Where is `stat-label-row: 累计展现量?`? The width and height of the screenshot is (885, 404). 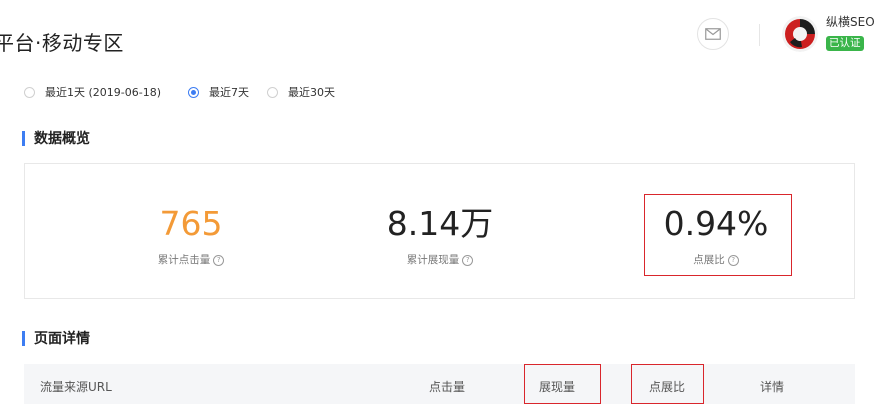
stat-label-row: 累计展现量? is located at coordinates (440, 259).